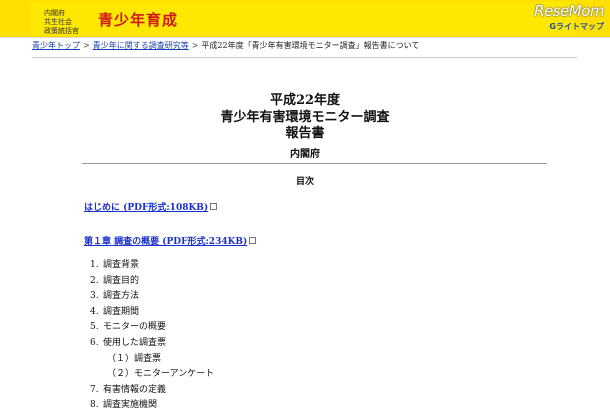 Image resolution: width=610 pixels, height=414 pixels. I want to click on list-item-text: 有害情報の定義, so click(135, 389).